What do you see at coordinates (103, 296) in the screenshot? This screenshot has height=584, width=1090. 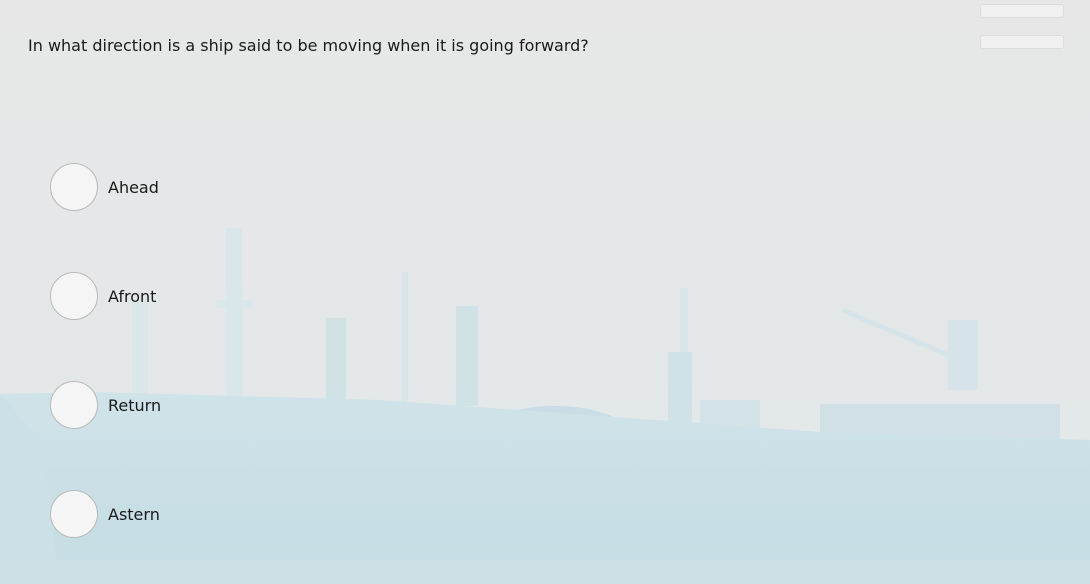 I see `option-afront: Afront` at bounding box center [103, 296].